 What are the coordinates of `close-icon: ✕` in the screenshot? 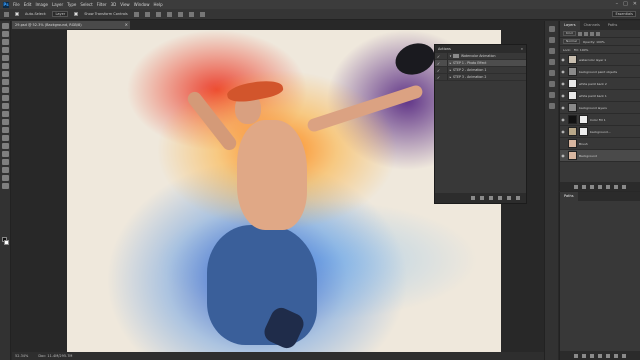 It's located at (635, 4).